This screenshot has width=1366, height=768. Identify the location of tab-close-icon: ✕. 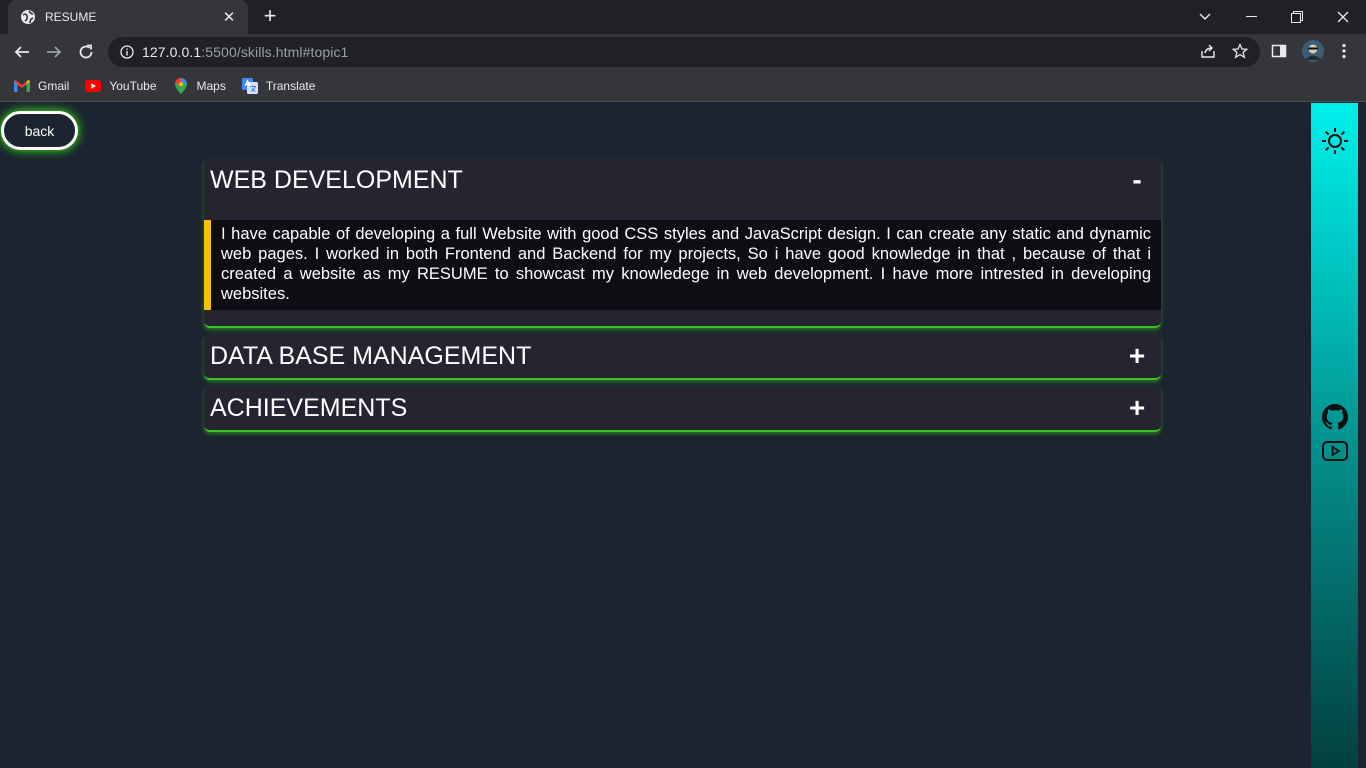
(229, 17).